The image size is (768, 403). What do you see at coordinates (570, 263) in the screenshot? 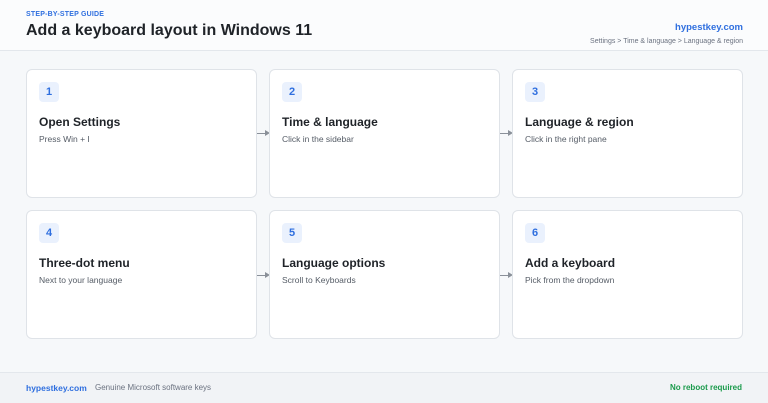
I see `step-title: Add a keyboard` at bounding box center [570, 263].